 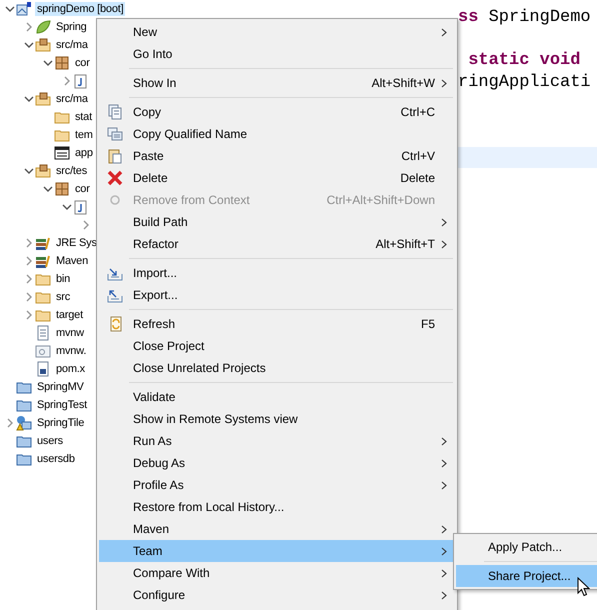 I want to click on tree-item: pom.x, so click(x=70, y=369).